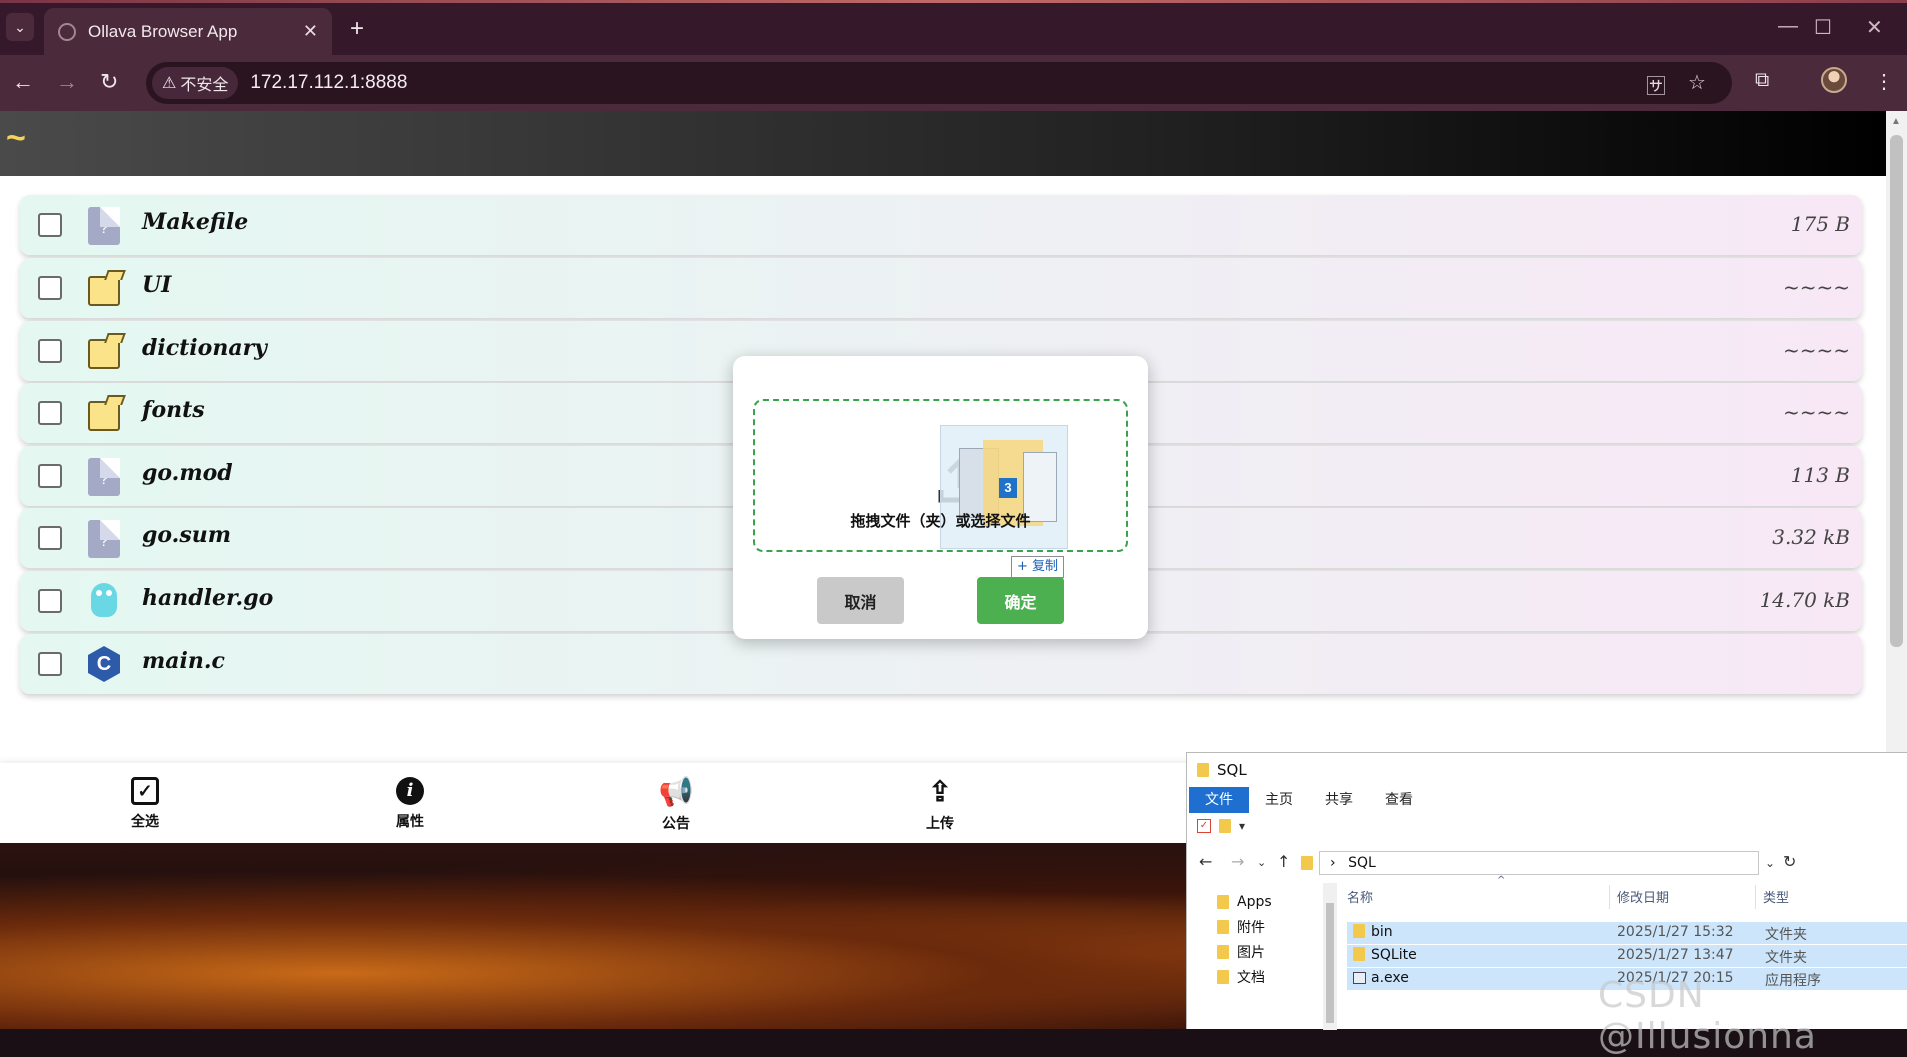 The height and width of the screenshot is (1057, 1907). What do you see at coordinates (1656, 84) in the screenshot?
I see `translate-icon: 🈂` at bounding box center [1656, 84].